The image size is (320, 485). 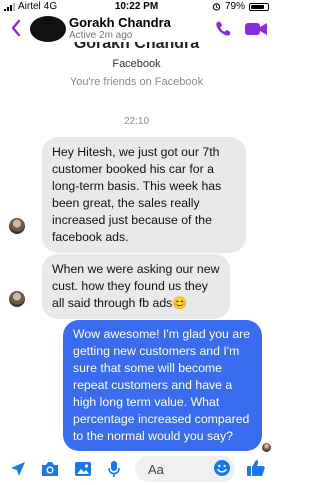 What do you see at coordinates (136, 121) in the screenshot?
I see `conversation-timestamp: 22:10` at bounding box center [136, 121].